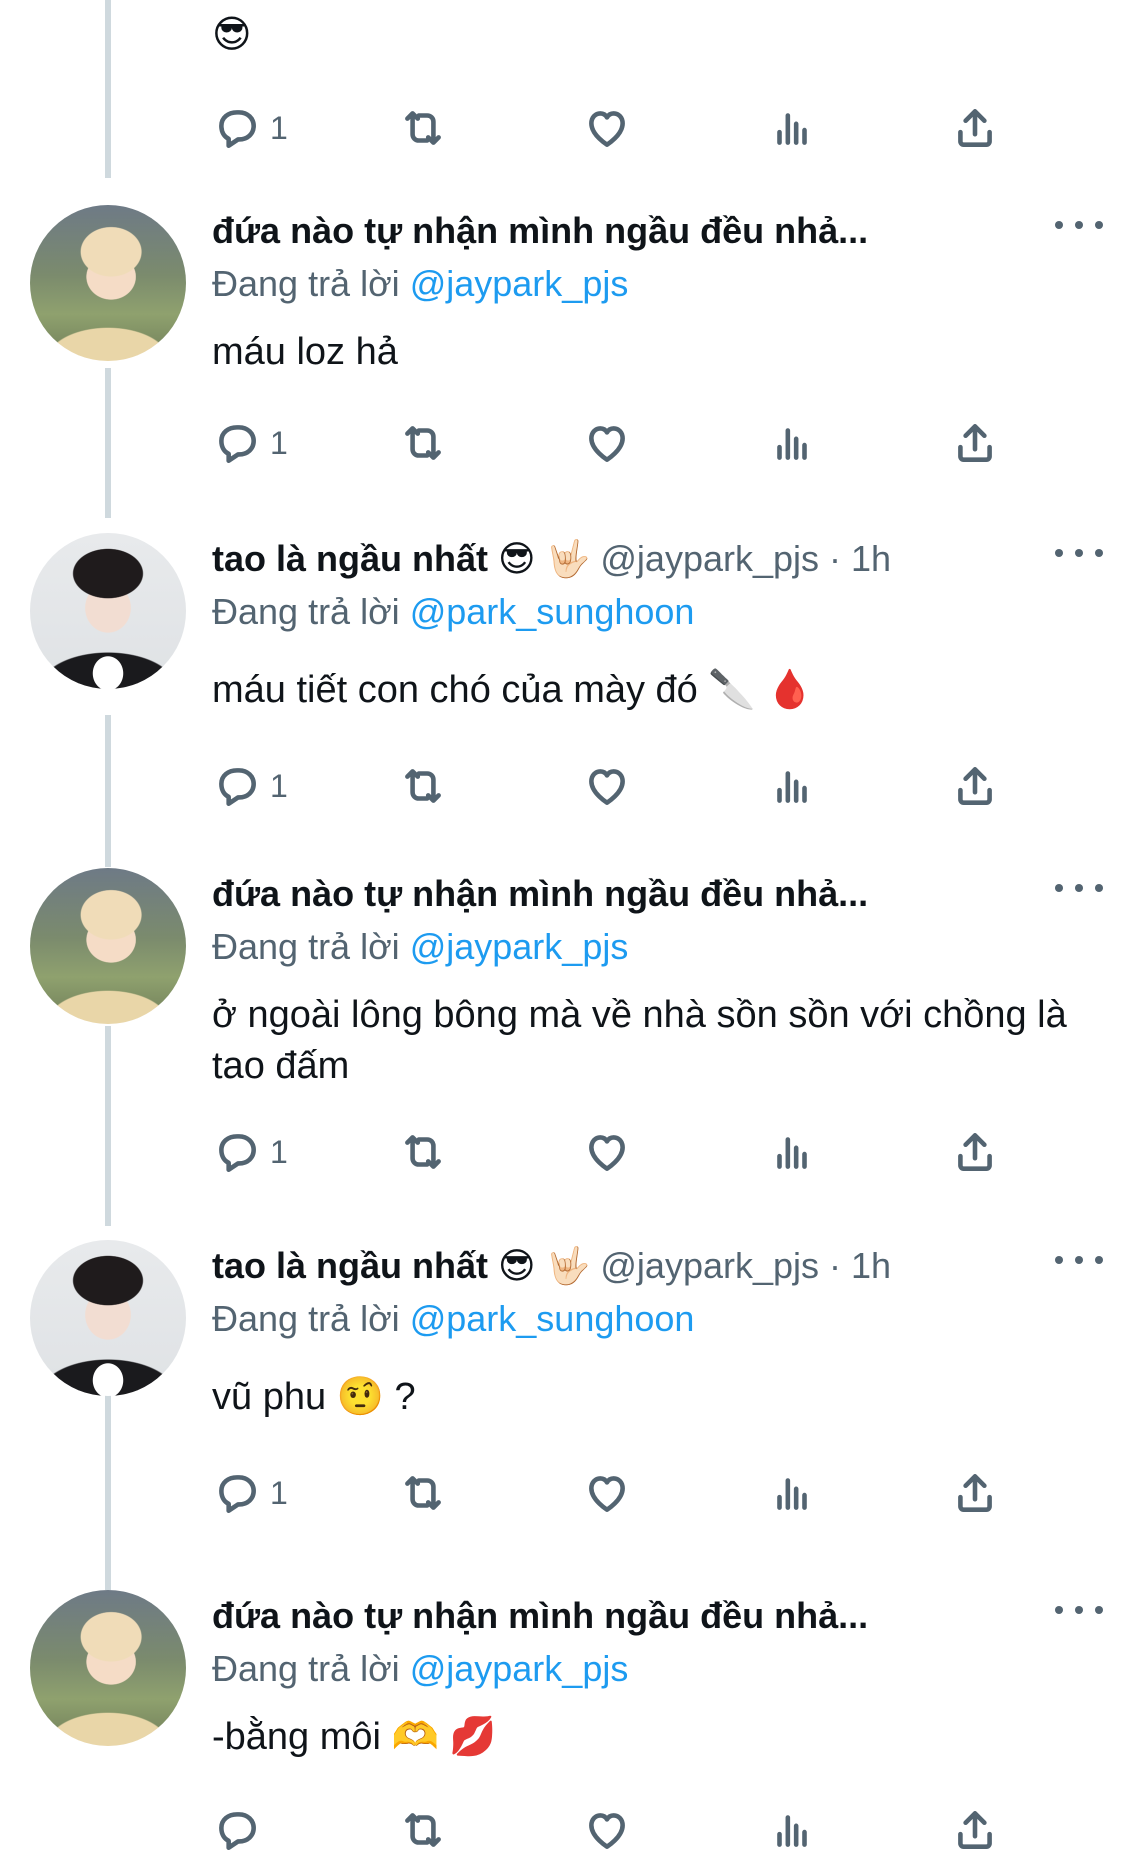 The image size is (1125, 1867). I want to click on tweet-body: máu loz hả, so click(305, 352).